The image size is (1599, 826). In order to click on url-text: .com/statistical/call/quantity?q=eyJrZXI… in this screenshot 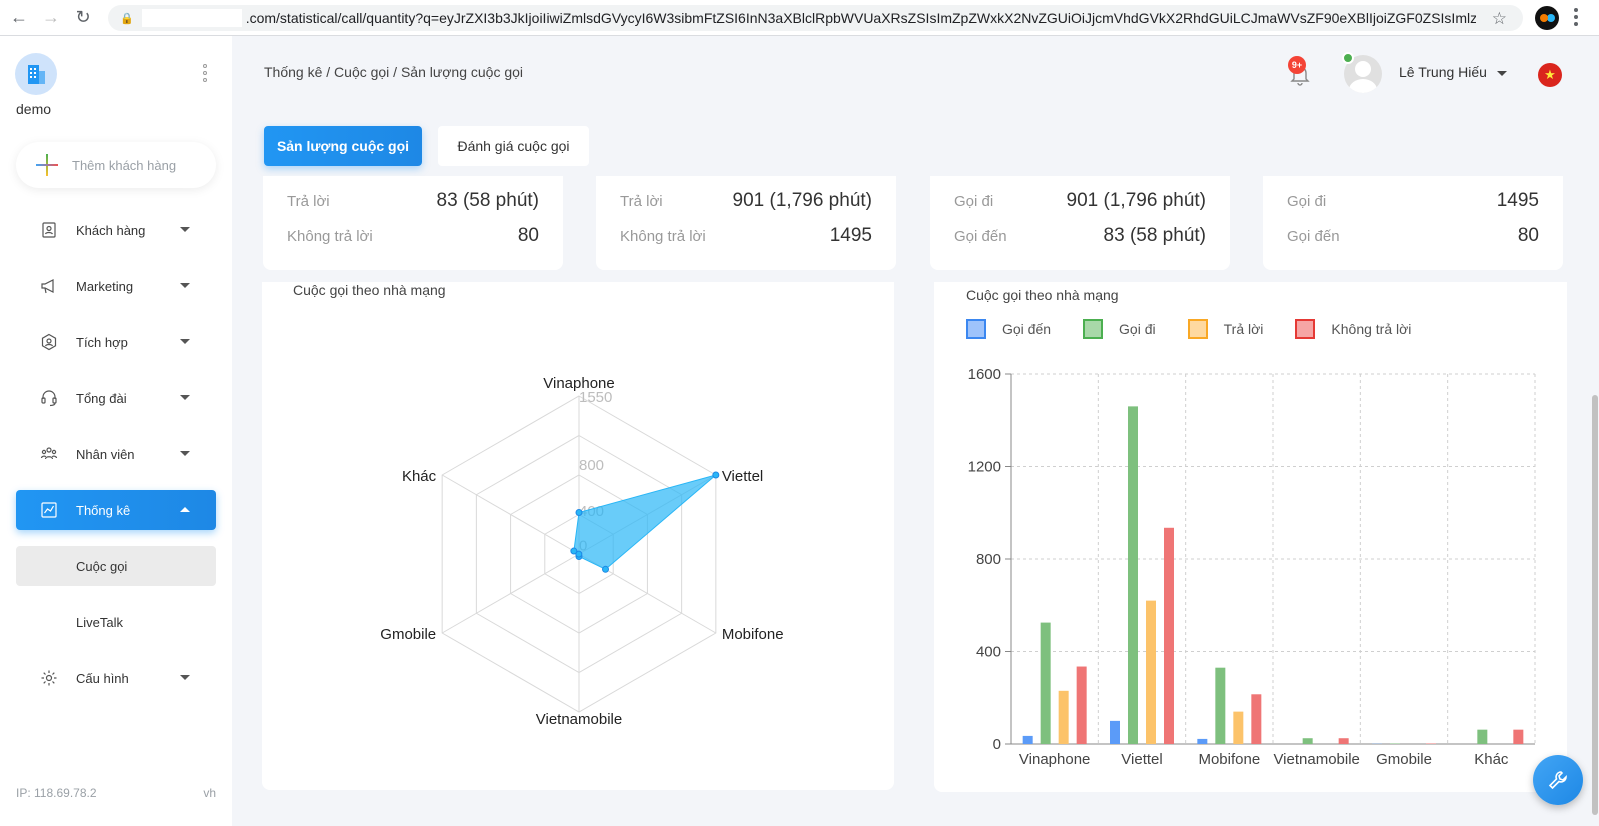, I will do `click(860, 18)`.